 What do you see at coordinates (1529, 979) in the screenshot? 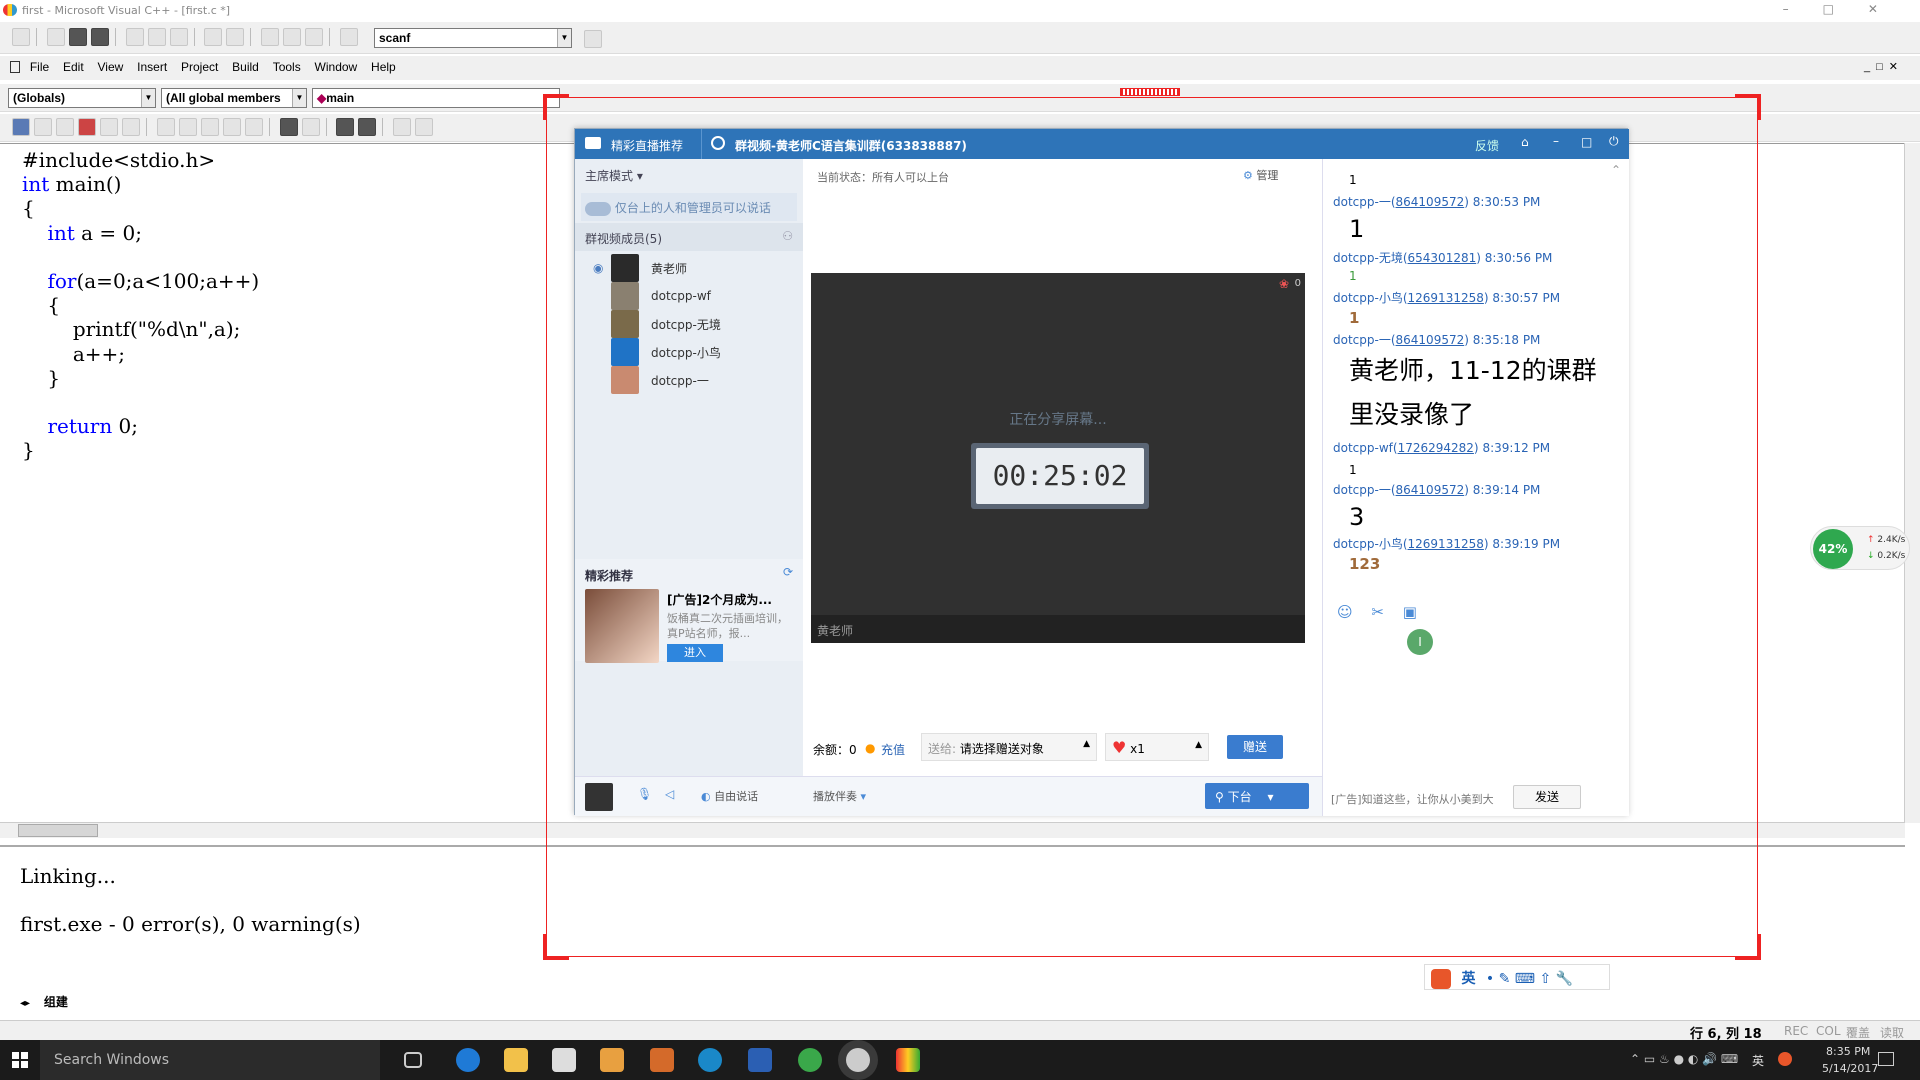
I see `ime-tools-icon: • ✎ ⌨ ⇧ 🔧` at bounding box center [1529, 979].